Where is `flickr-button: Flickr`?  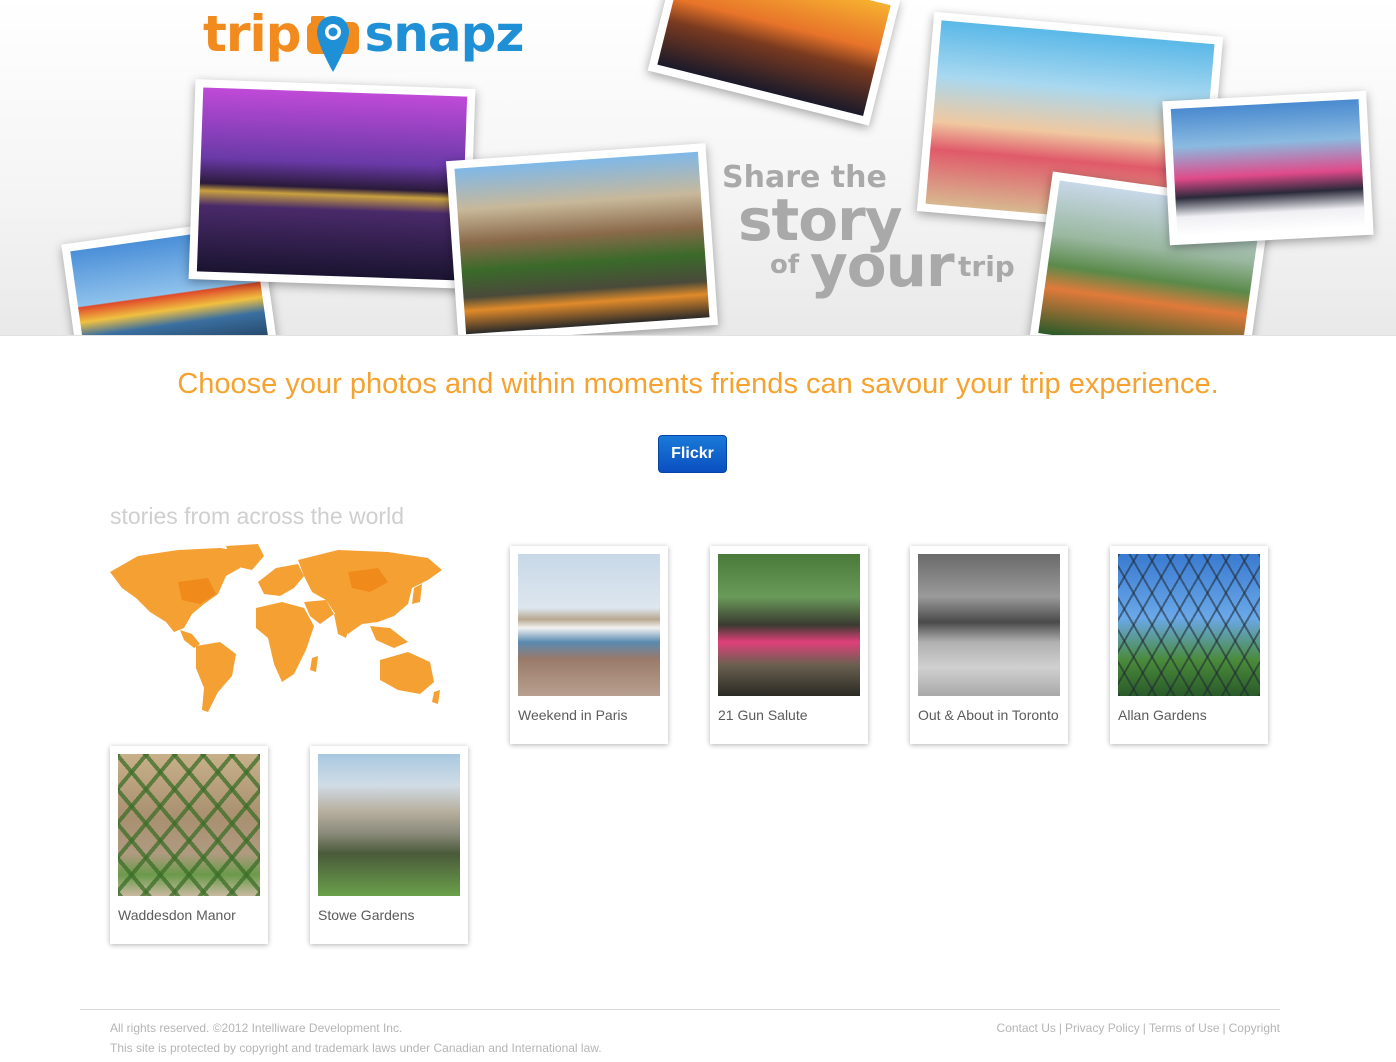 flickr-button: Flickr is located at coordinates (692, 454).